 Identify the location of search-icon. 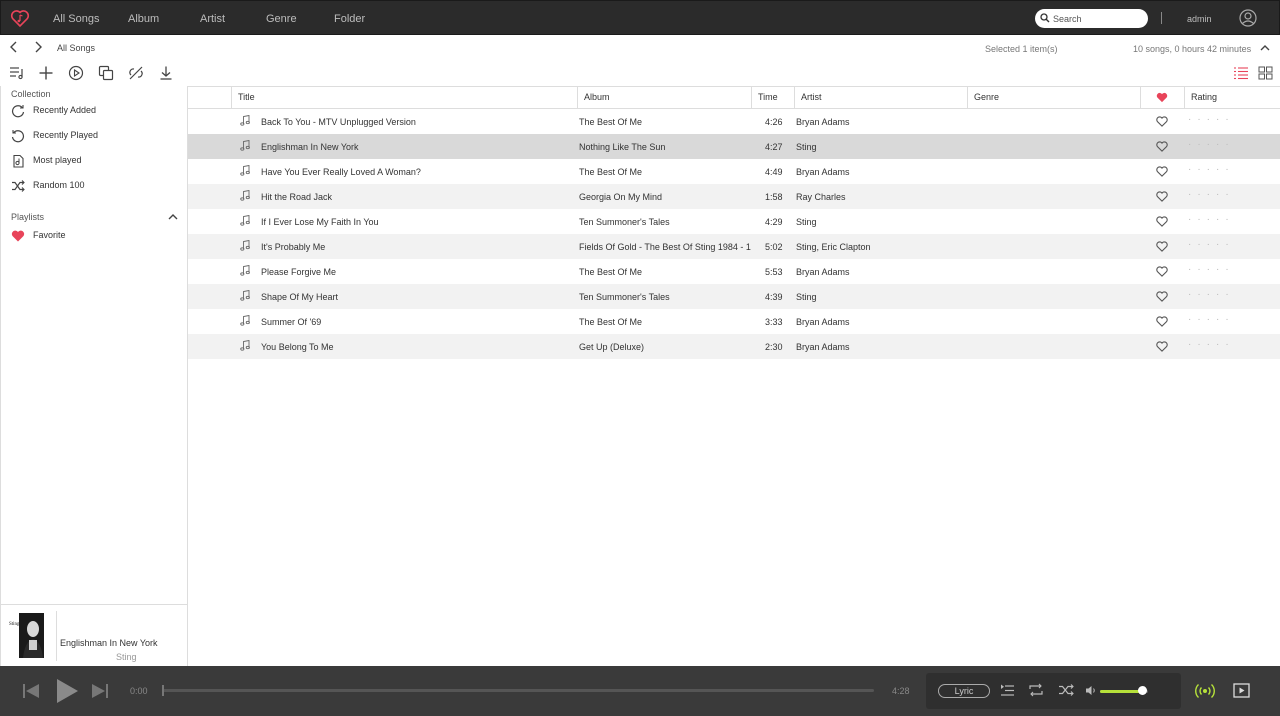
(1045, 18).